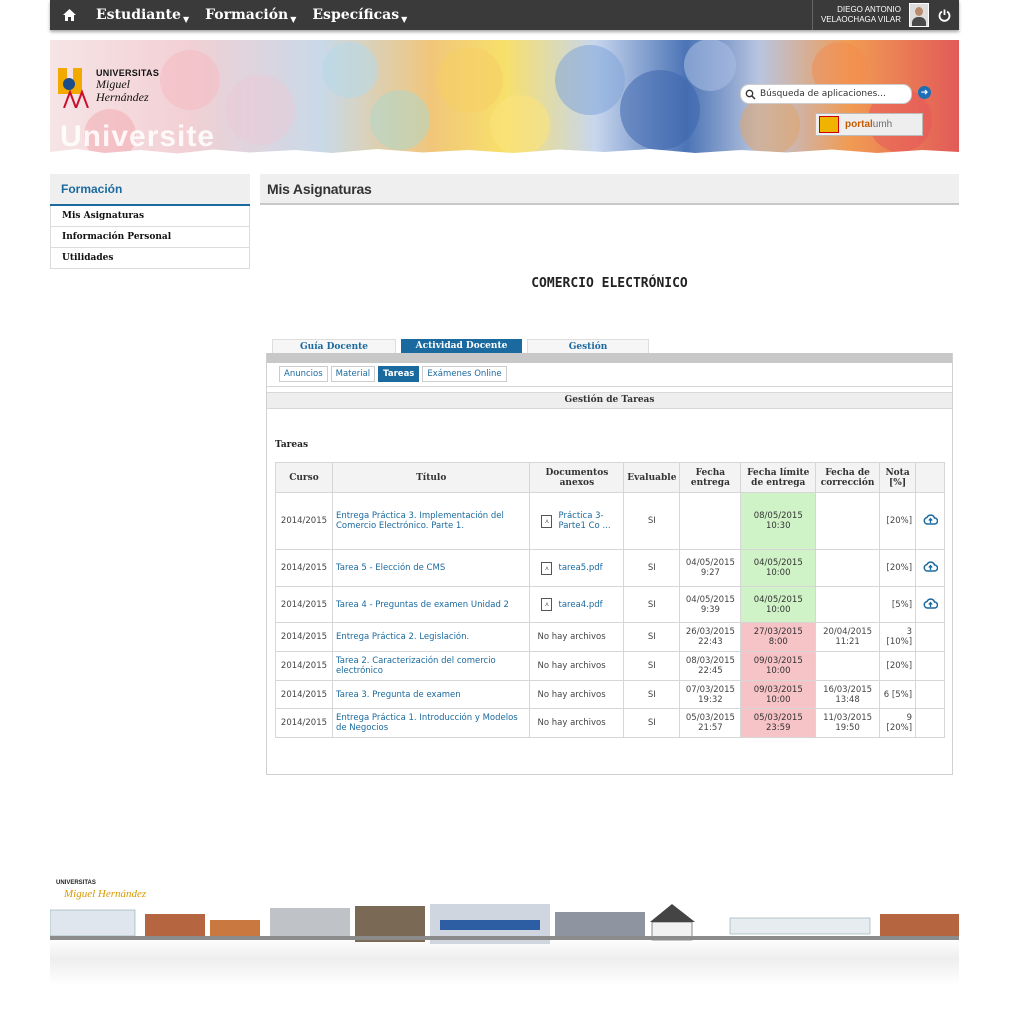 Image resolution: width=1009 pixels, height=1024 pixels. I want to click on delivery-date-cell, so click(710, 521).